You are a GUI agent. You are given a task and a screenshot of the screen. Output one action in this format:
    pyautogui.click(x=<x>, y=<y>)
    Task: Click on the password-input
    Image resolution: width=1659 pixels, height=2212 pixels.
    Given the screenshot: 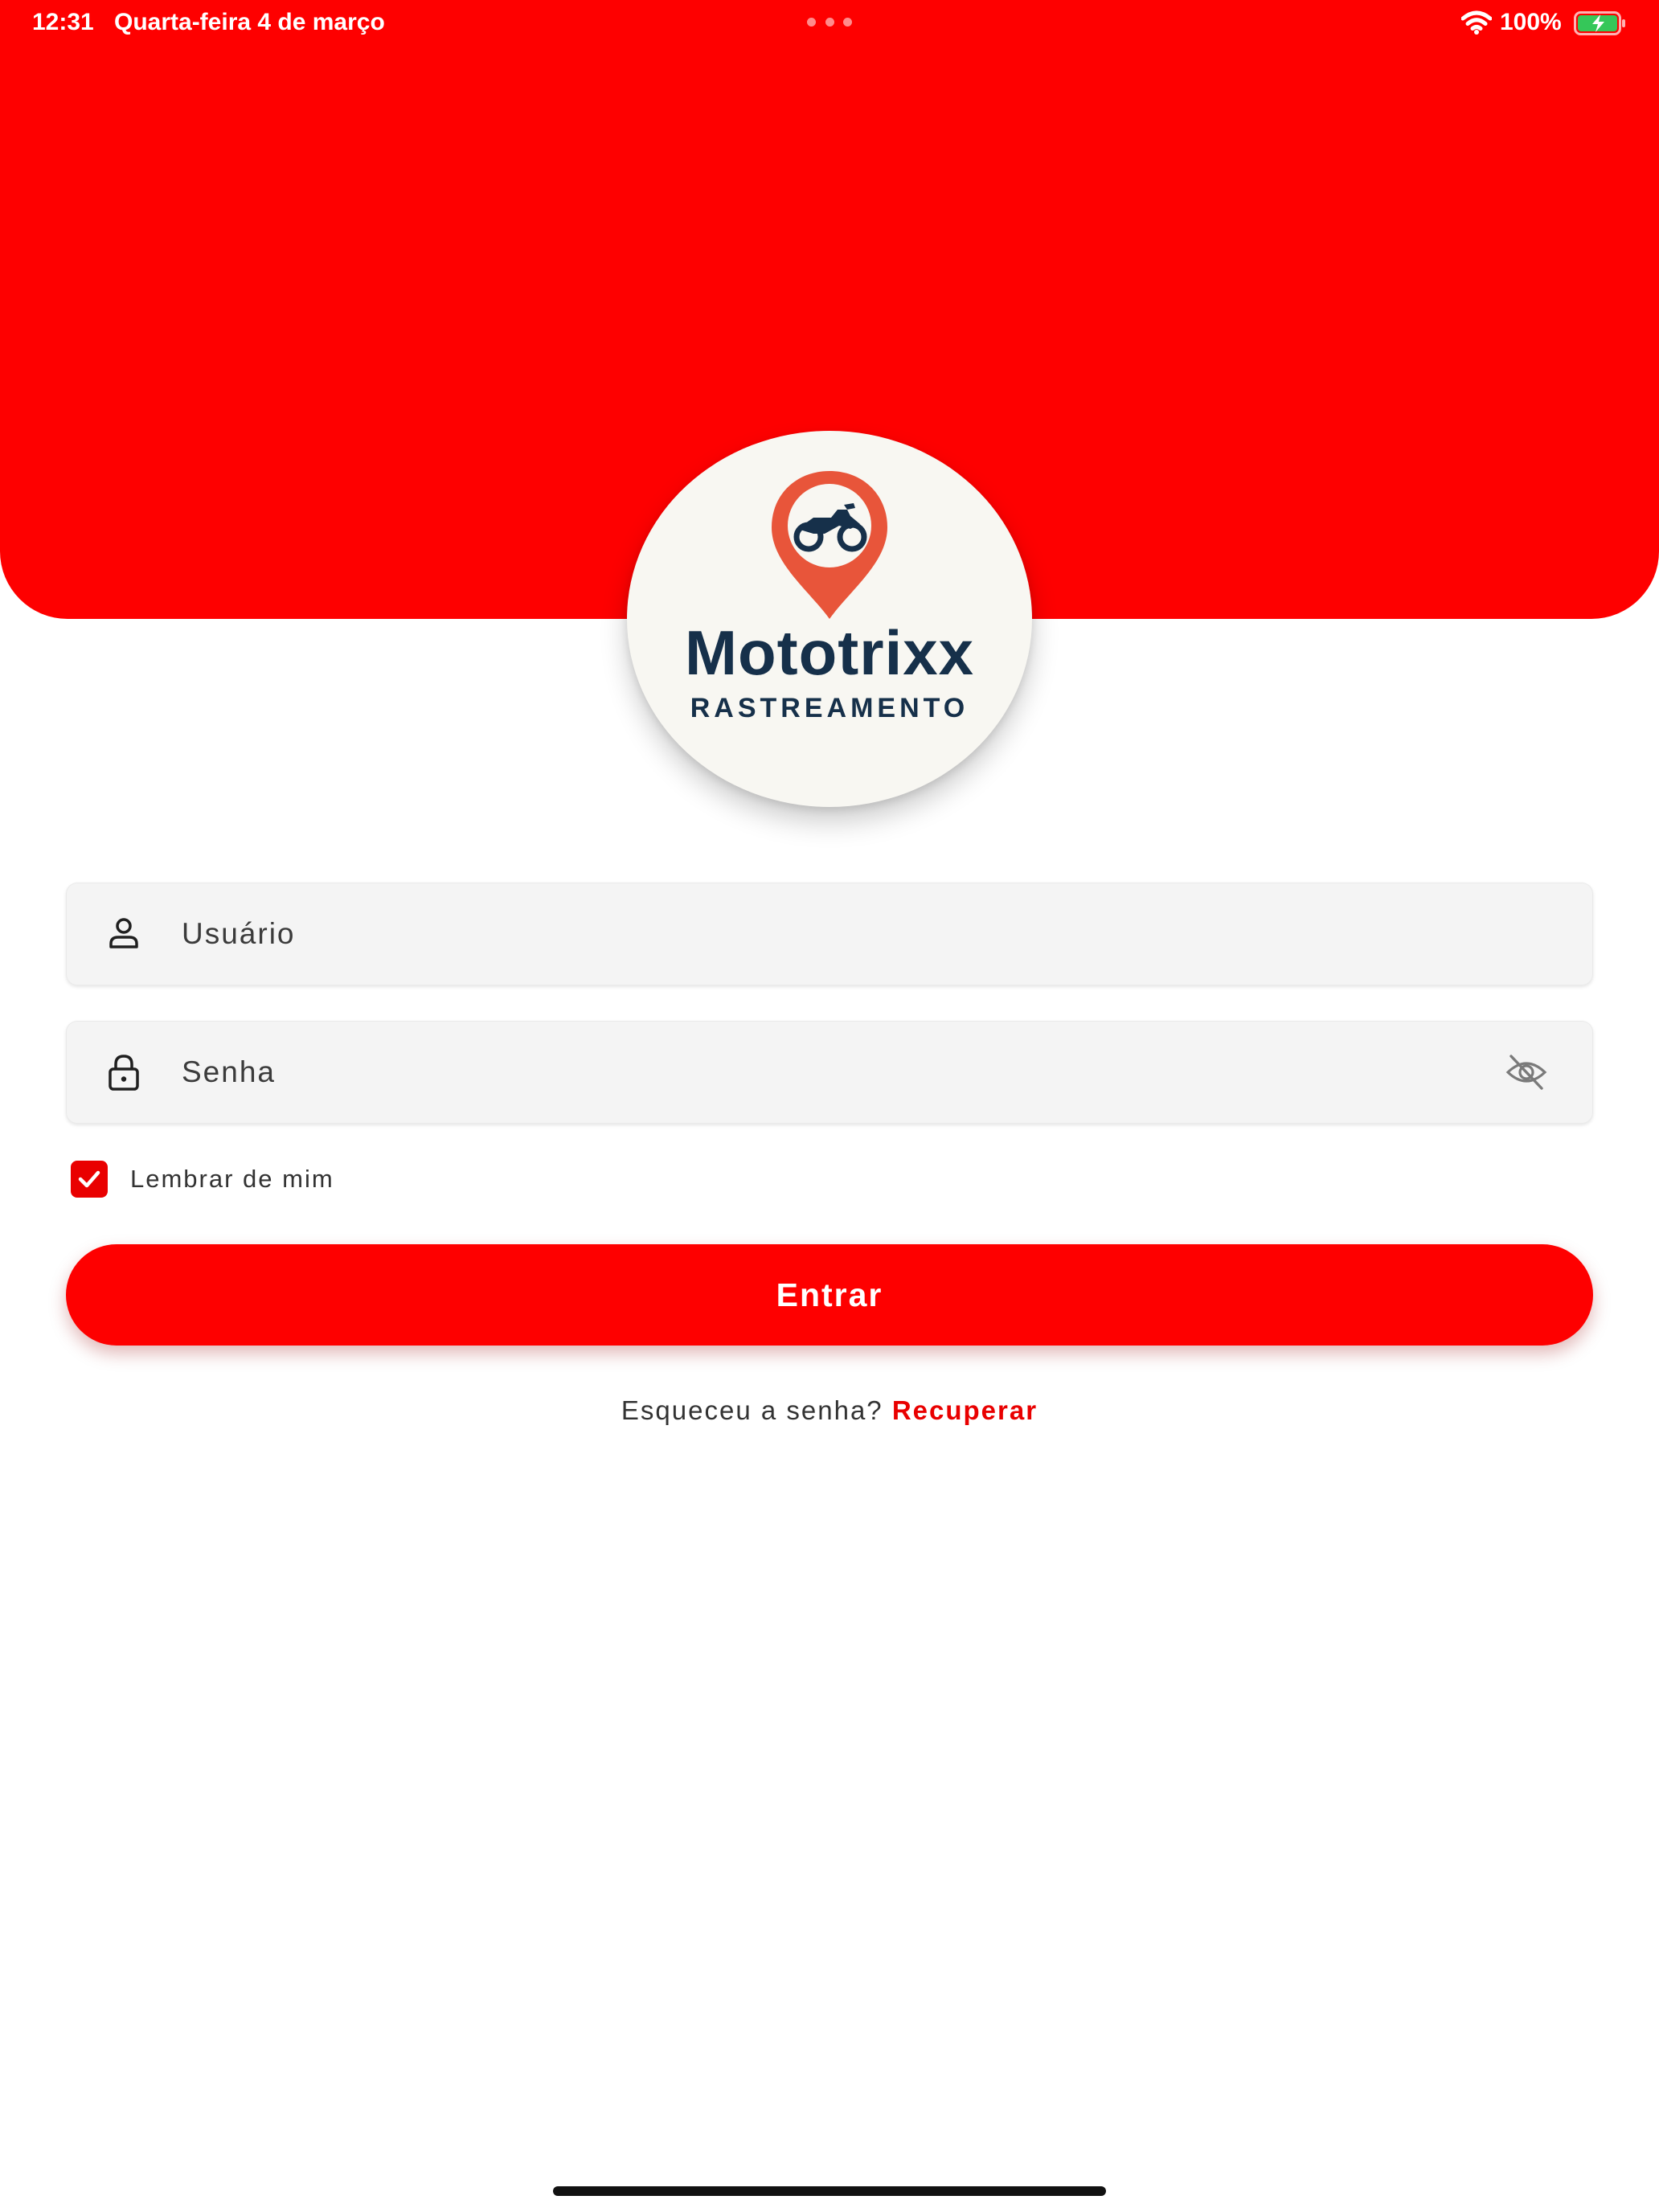 What is the action you would take?
    pyautogui.click(x=825, y=1072)
    